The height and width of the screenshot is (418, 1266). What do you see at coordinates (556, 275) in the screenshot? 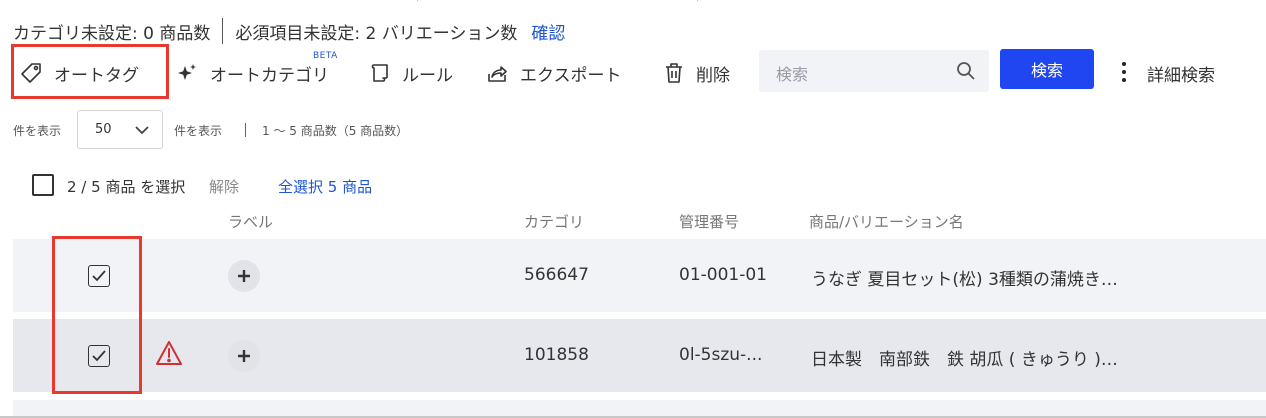
I see `row-category: 566647` at bounding box center [556, 275].